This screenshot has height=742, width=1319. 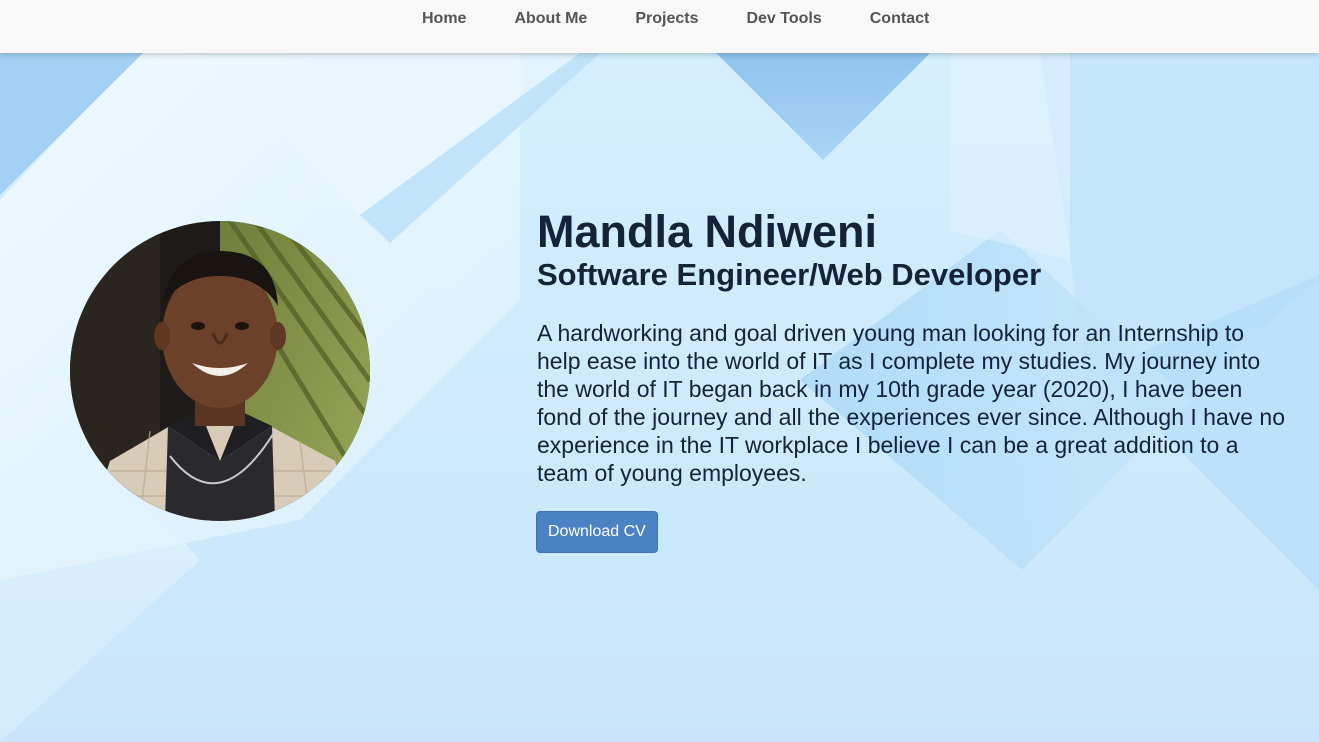 What do you see at coordinates (666, 19) in the screenshot?
I see `nav-link-projects: Projects` at bounding box center [666, 19].